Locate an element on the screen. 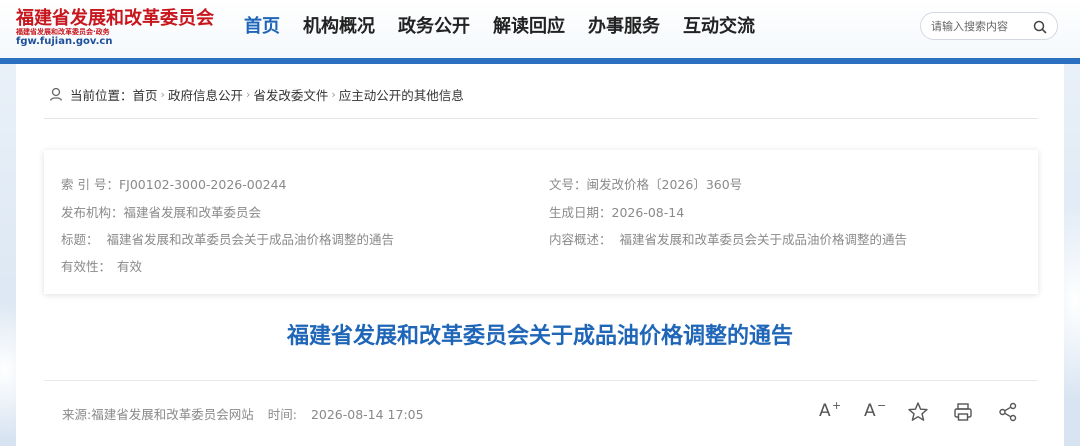 The height and width of the screenshot is (446, 1080). font-decrease-letter: A is located at coordinates (870, 411).